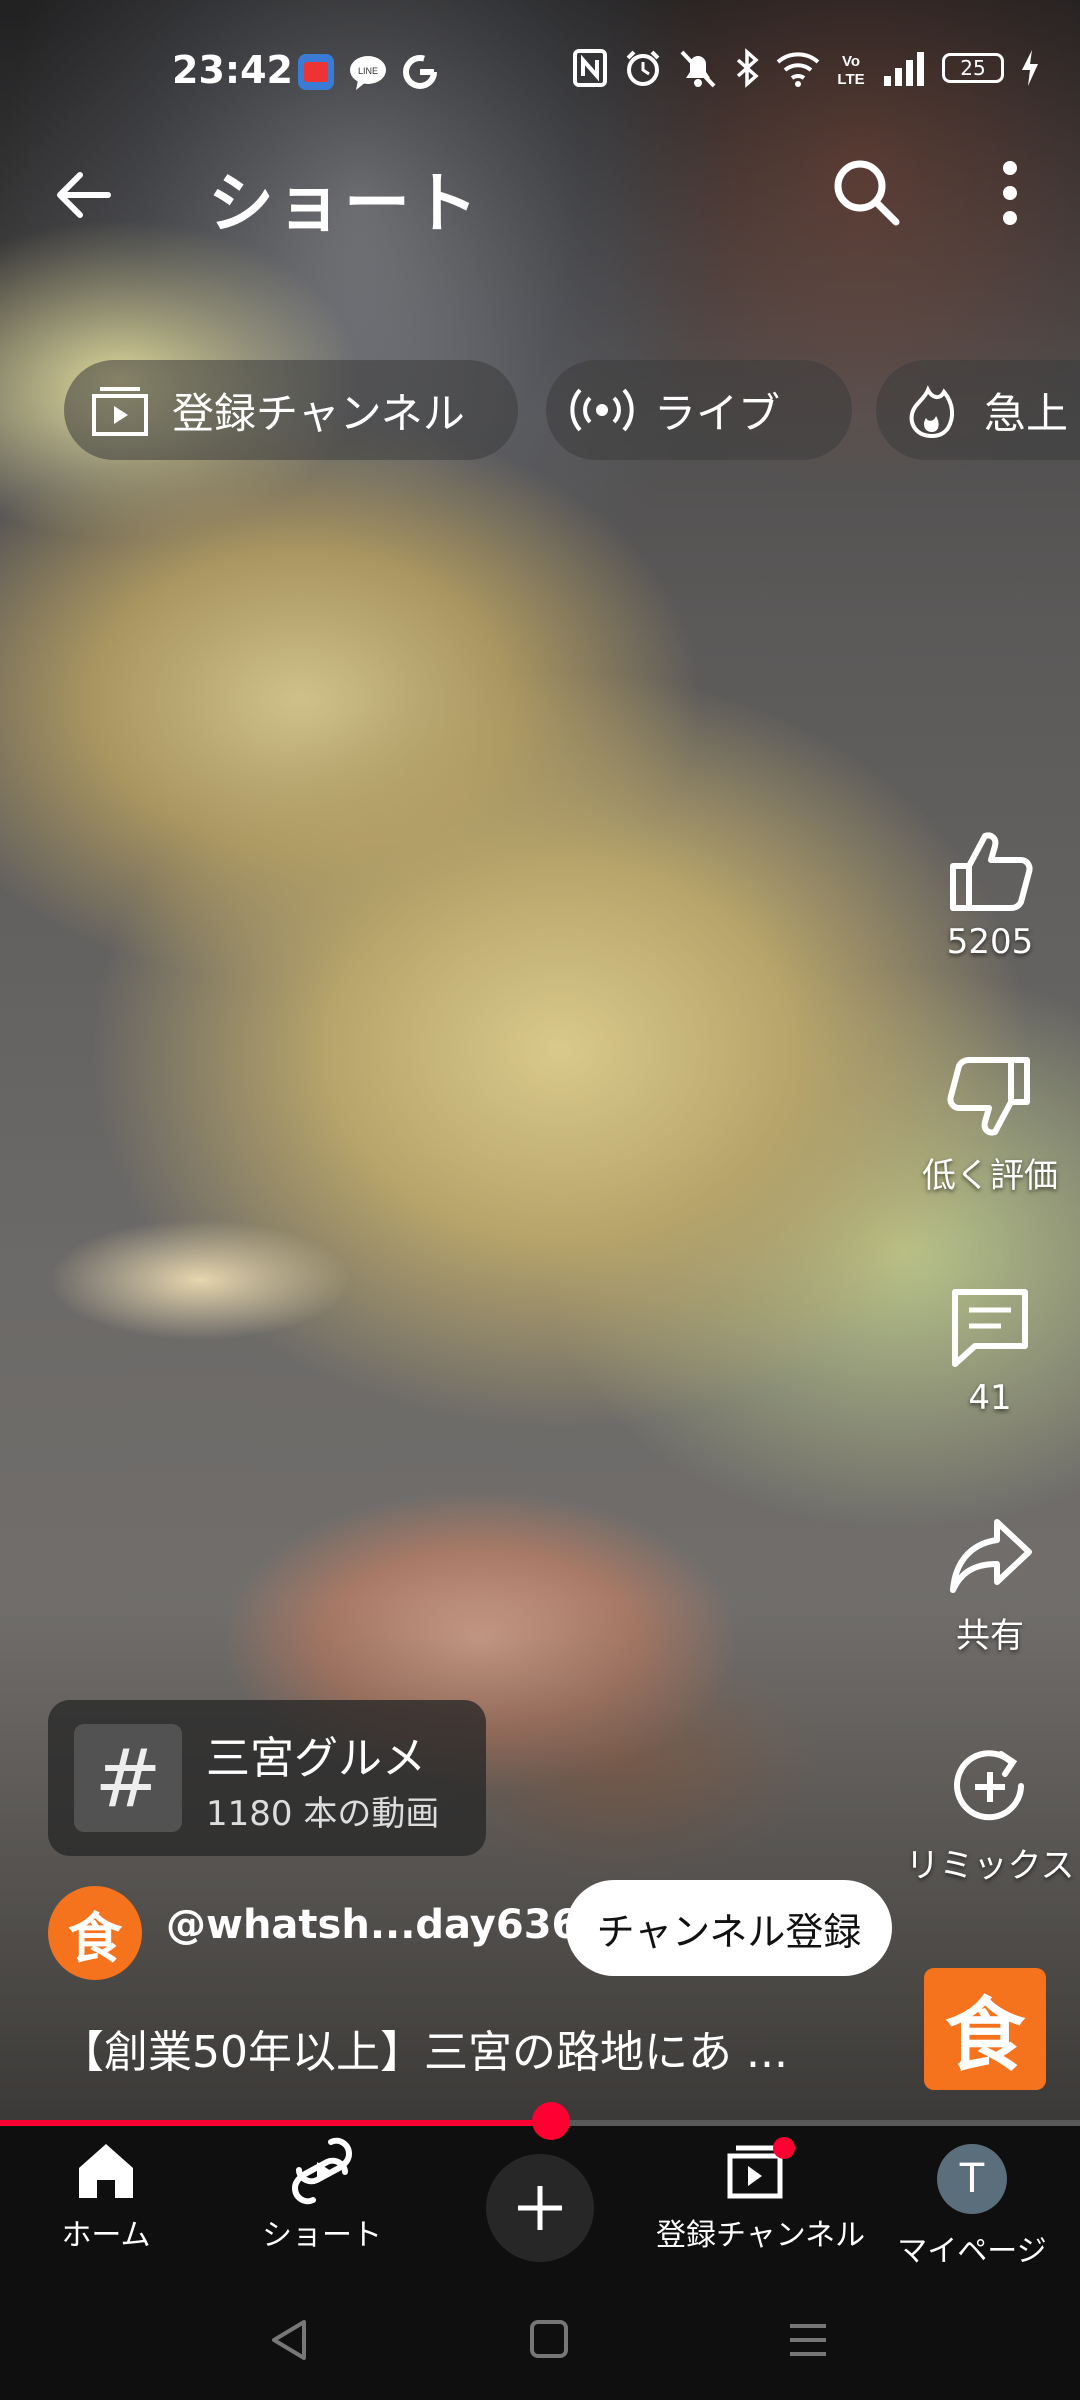  Describe the element at coordinates (988, 1096) in the screenshot. I see `thumbs-down-icon` at that location.